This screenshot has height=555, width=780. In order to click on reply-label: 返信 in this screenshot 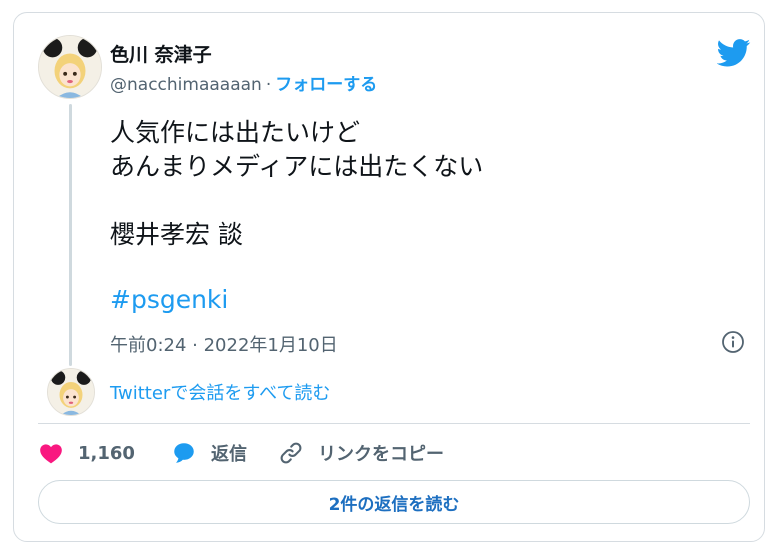, I will do `click(229, 454)`.